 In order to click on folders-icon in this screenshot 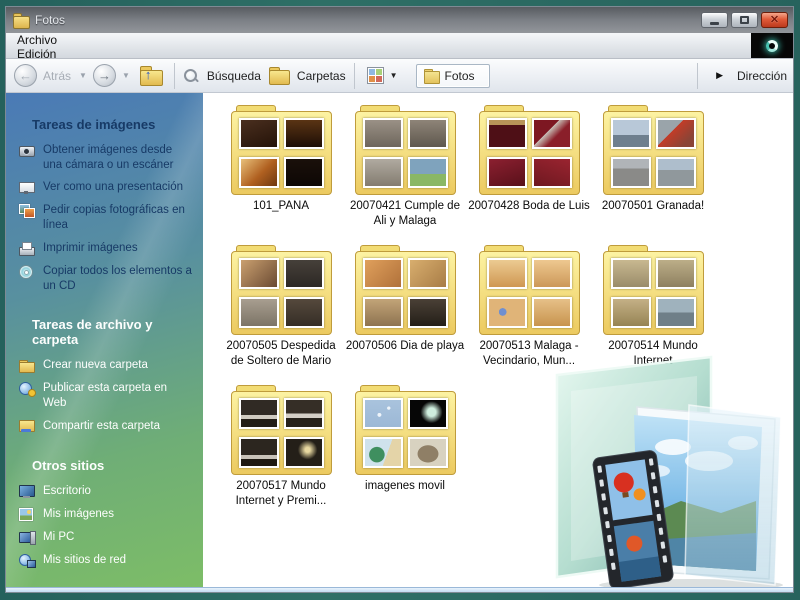, I will do `click(279, 76)`.